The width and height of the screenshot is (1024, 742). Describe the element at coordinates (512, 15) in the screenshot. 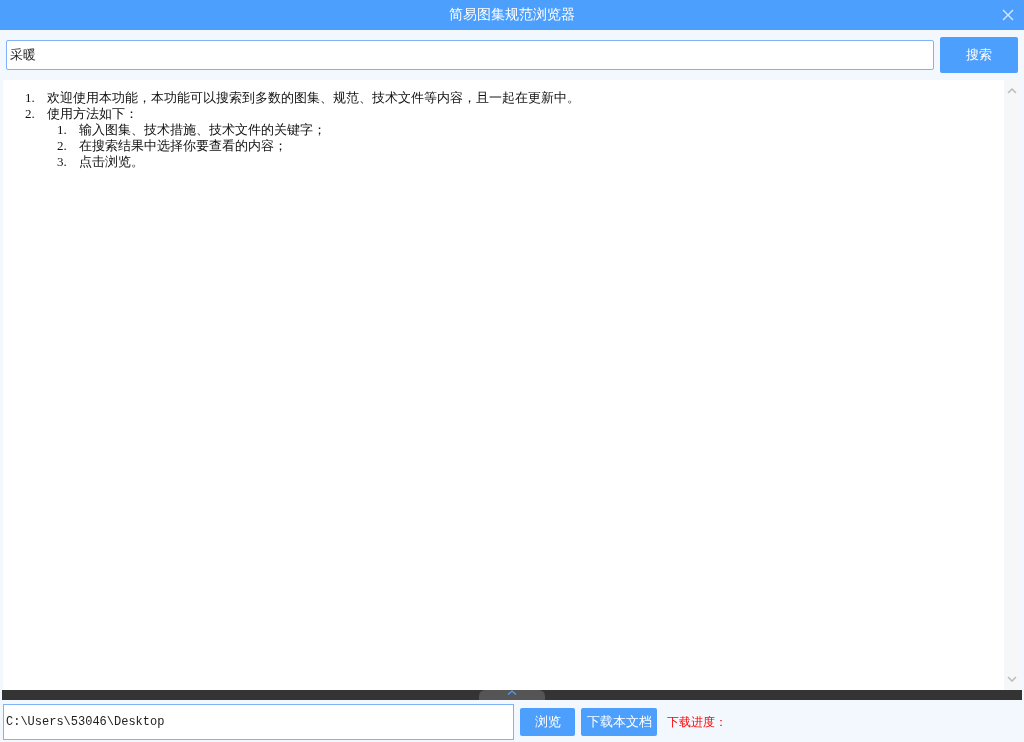

I see `window-title: 简易图集规范浏览器` at that location.